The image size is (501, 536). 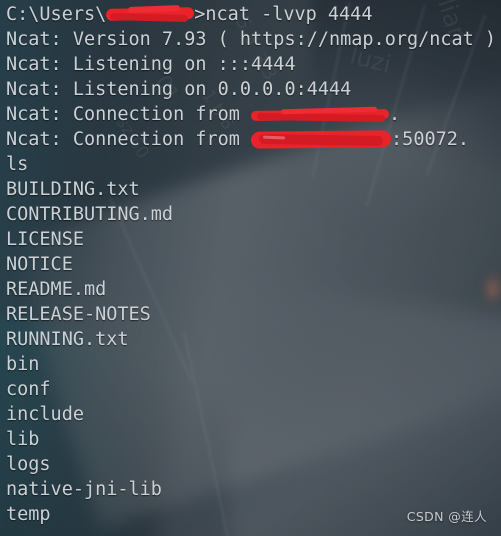 I want to click on terminal-line-directory: logs, so click(x=28, y=464).